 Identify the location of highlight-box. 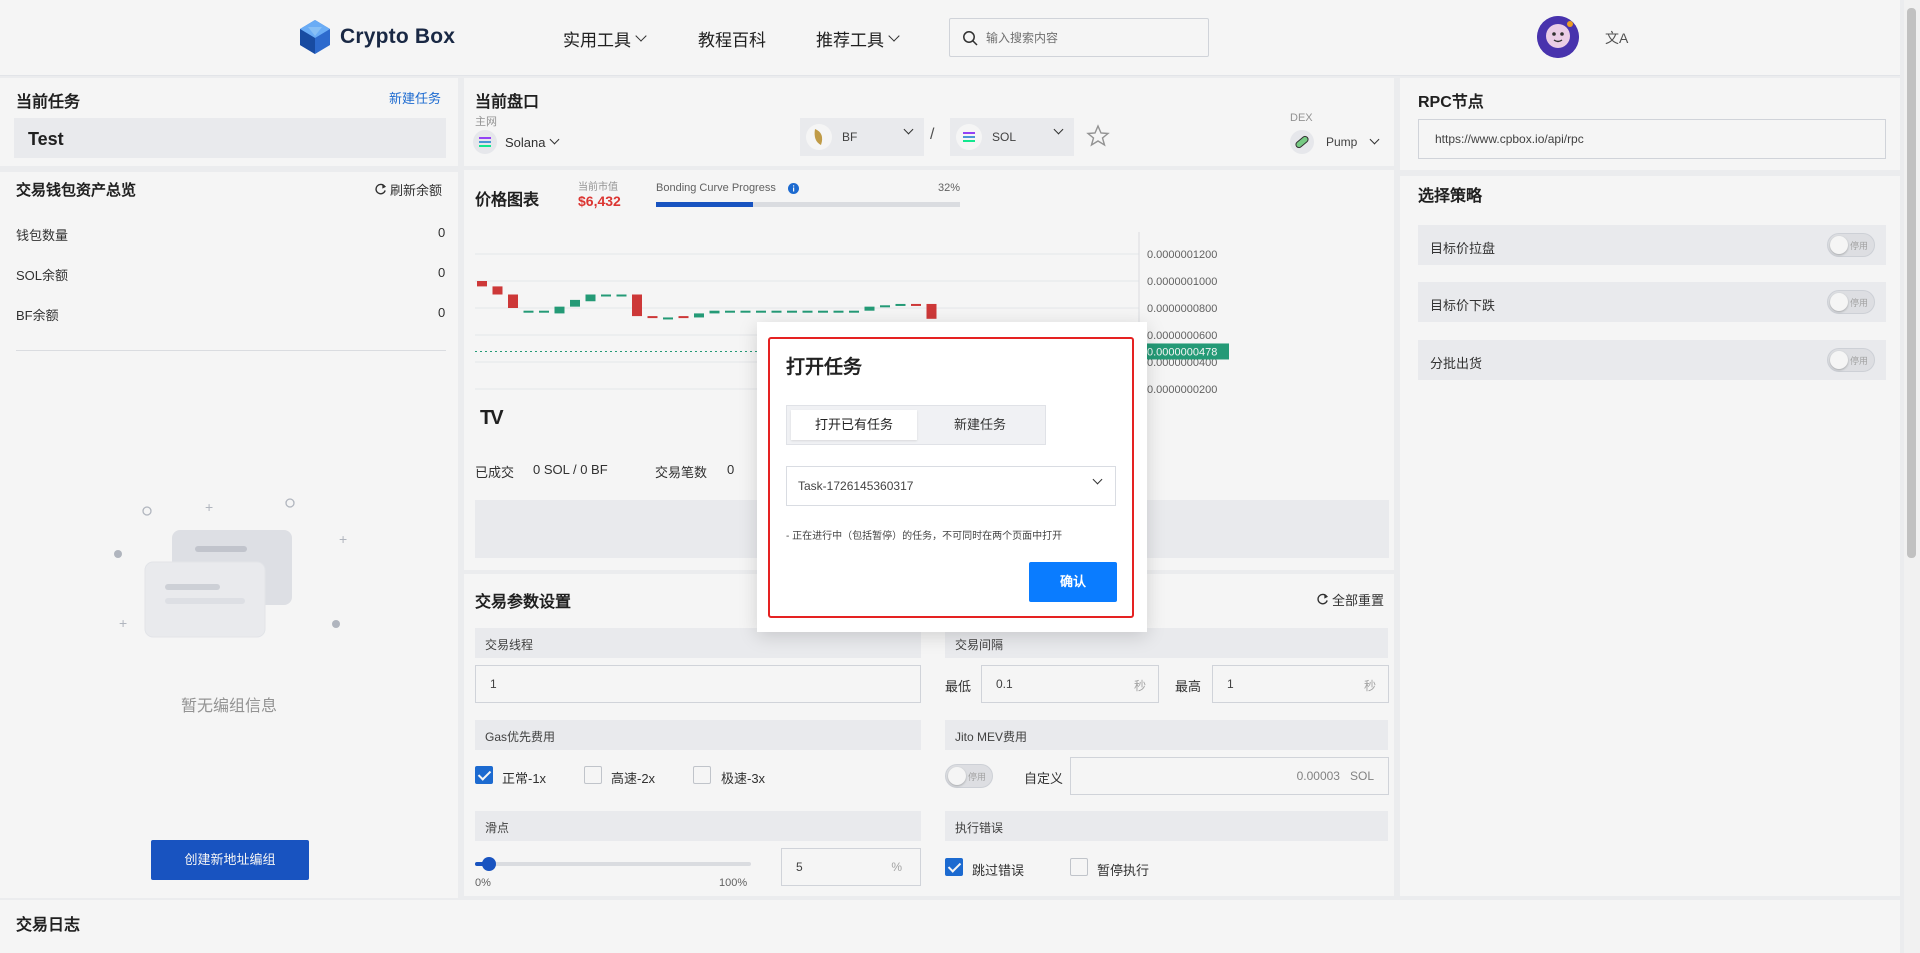
(951, 477).